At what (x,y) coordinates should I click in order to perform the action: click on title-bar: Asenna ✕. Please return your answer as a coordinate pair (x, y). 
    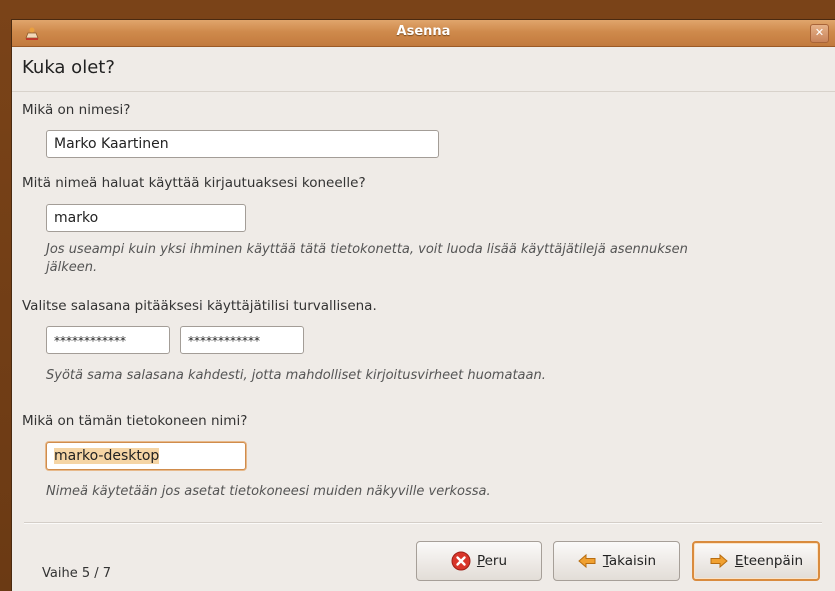
    Looking at the image, I should click on (423, 33).